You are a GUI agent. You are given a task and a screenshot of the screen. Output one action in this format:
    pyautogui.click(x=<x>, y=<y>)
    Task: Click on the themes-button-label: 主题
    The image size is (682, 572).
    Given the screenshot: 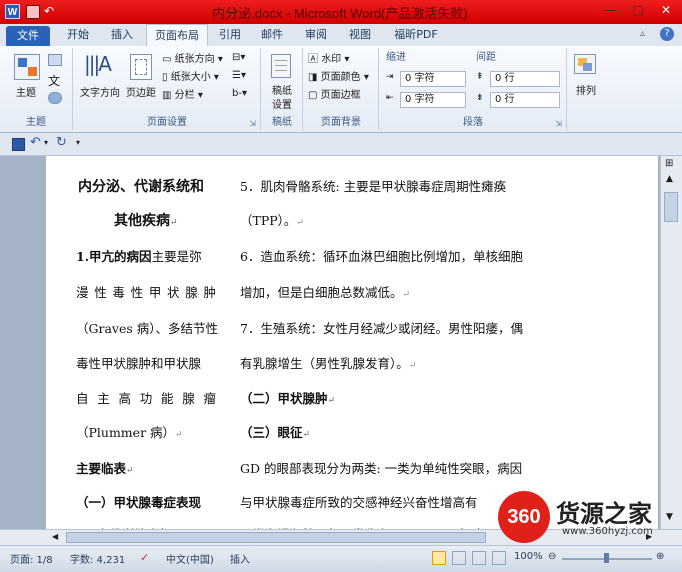 What is the action you would take?
    pyautogui.click(x=26, y=91)
    